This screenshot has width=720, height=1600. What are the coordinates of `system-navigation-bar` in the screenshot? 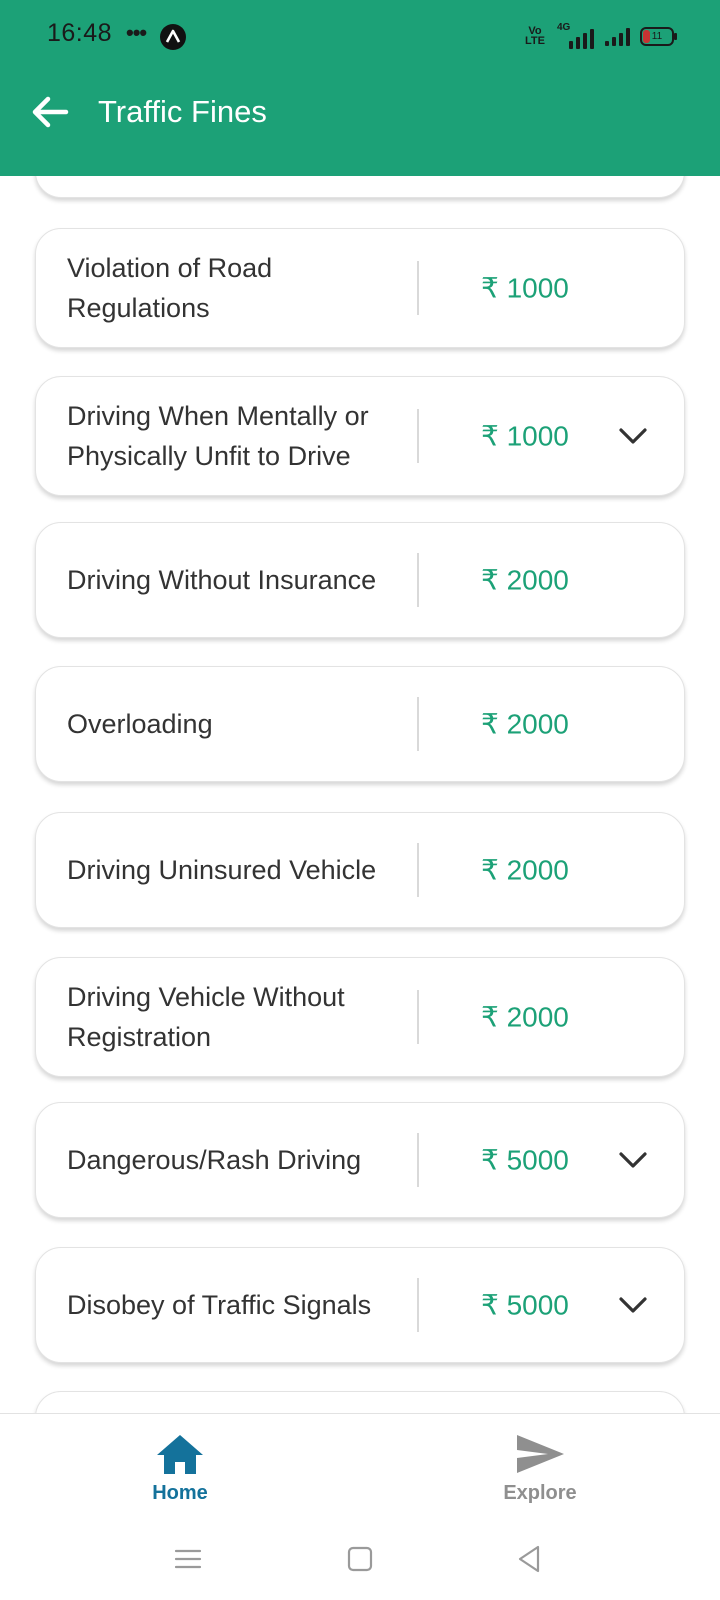 It's located at (360, 1560).